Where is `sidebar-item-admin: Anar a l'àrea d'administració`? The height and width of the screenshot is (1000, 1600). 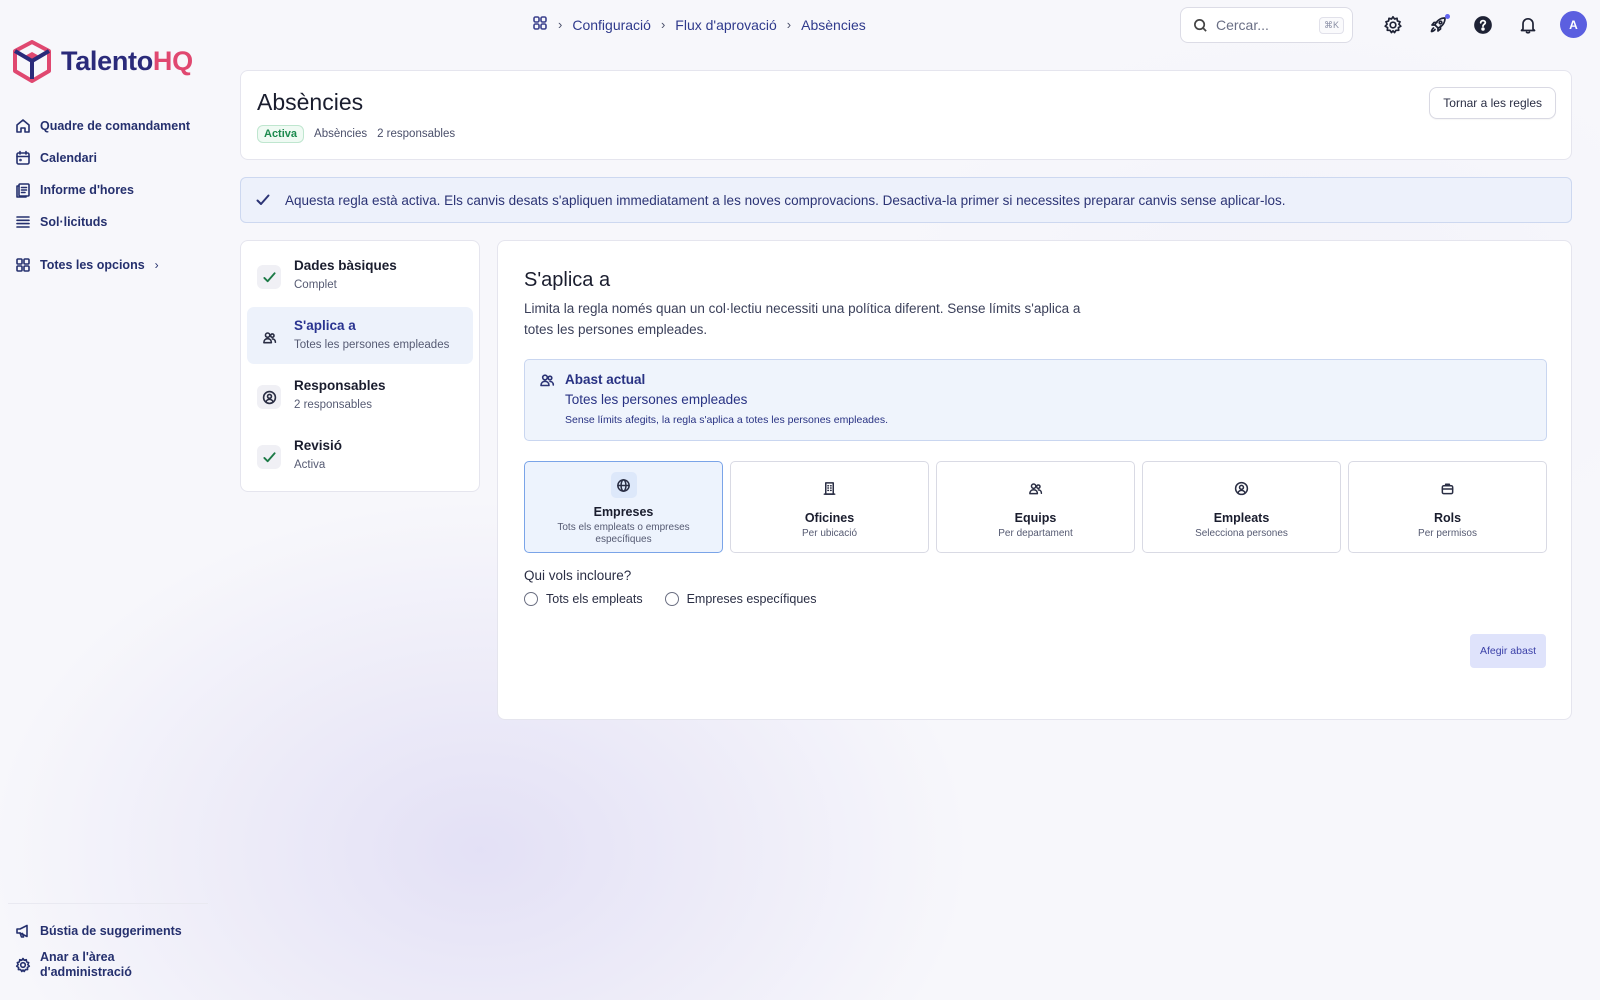 sidebar-item-admin: Anar a l'àrea d'administració is located at coordinates (111, 965).